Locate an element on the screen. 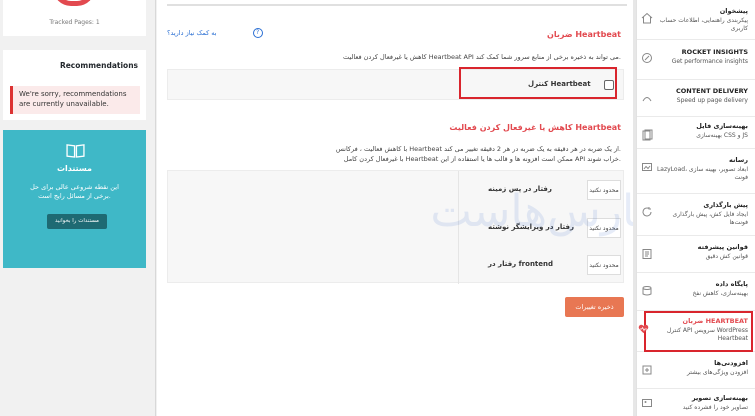 The width and height of the screenshot is (755, 416). sidebar-item-subtitle: بهینه‌سازی، کاهش نفخ is located at coordinates (720, 293).